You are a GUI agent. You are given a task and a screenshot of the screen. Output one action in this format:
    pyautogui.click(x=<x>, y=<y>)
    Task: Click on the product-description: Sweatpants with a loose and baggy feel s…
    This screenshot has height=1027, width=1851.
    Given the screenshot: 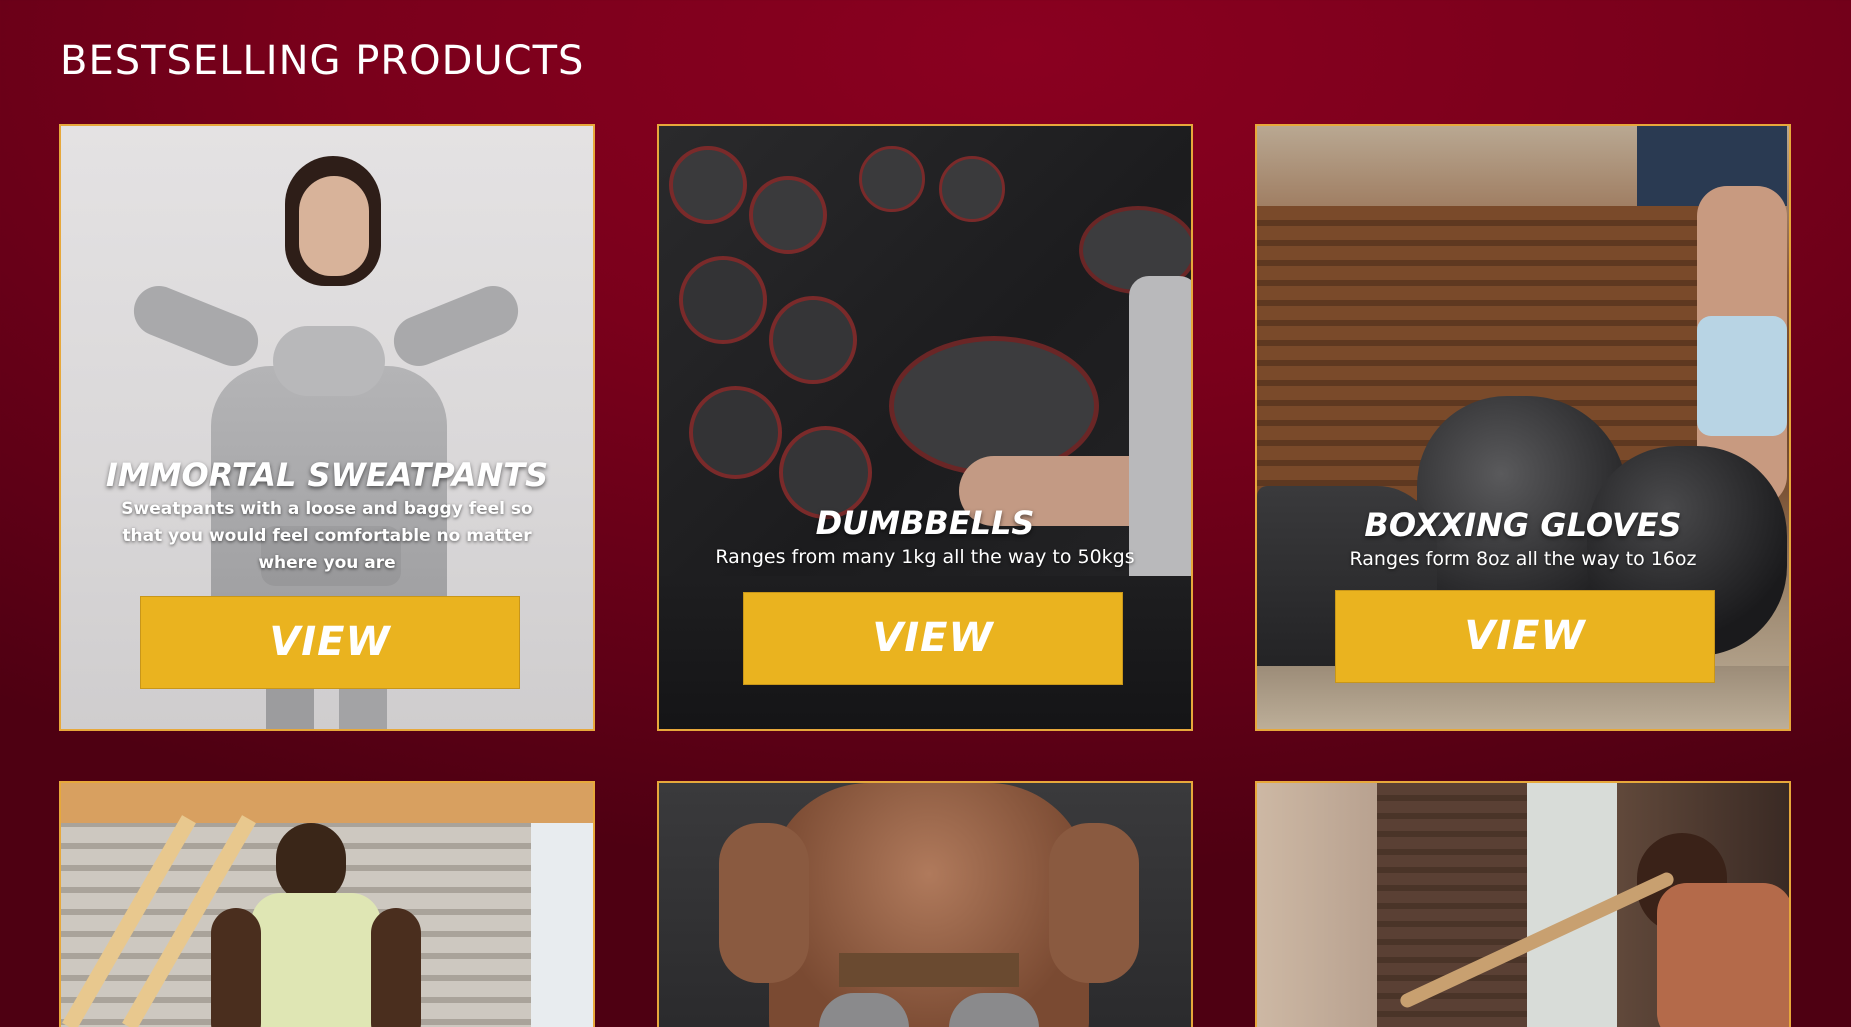 What is the action you would take?
    pyautogui.click(x=327, y=536)
    